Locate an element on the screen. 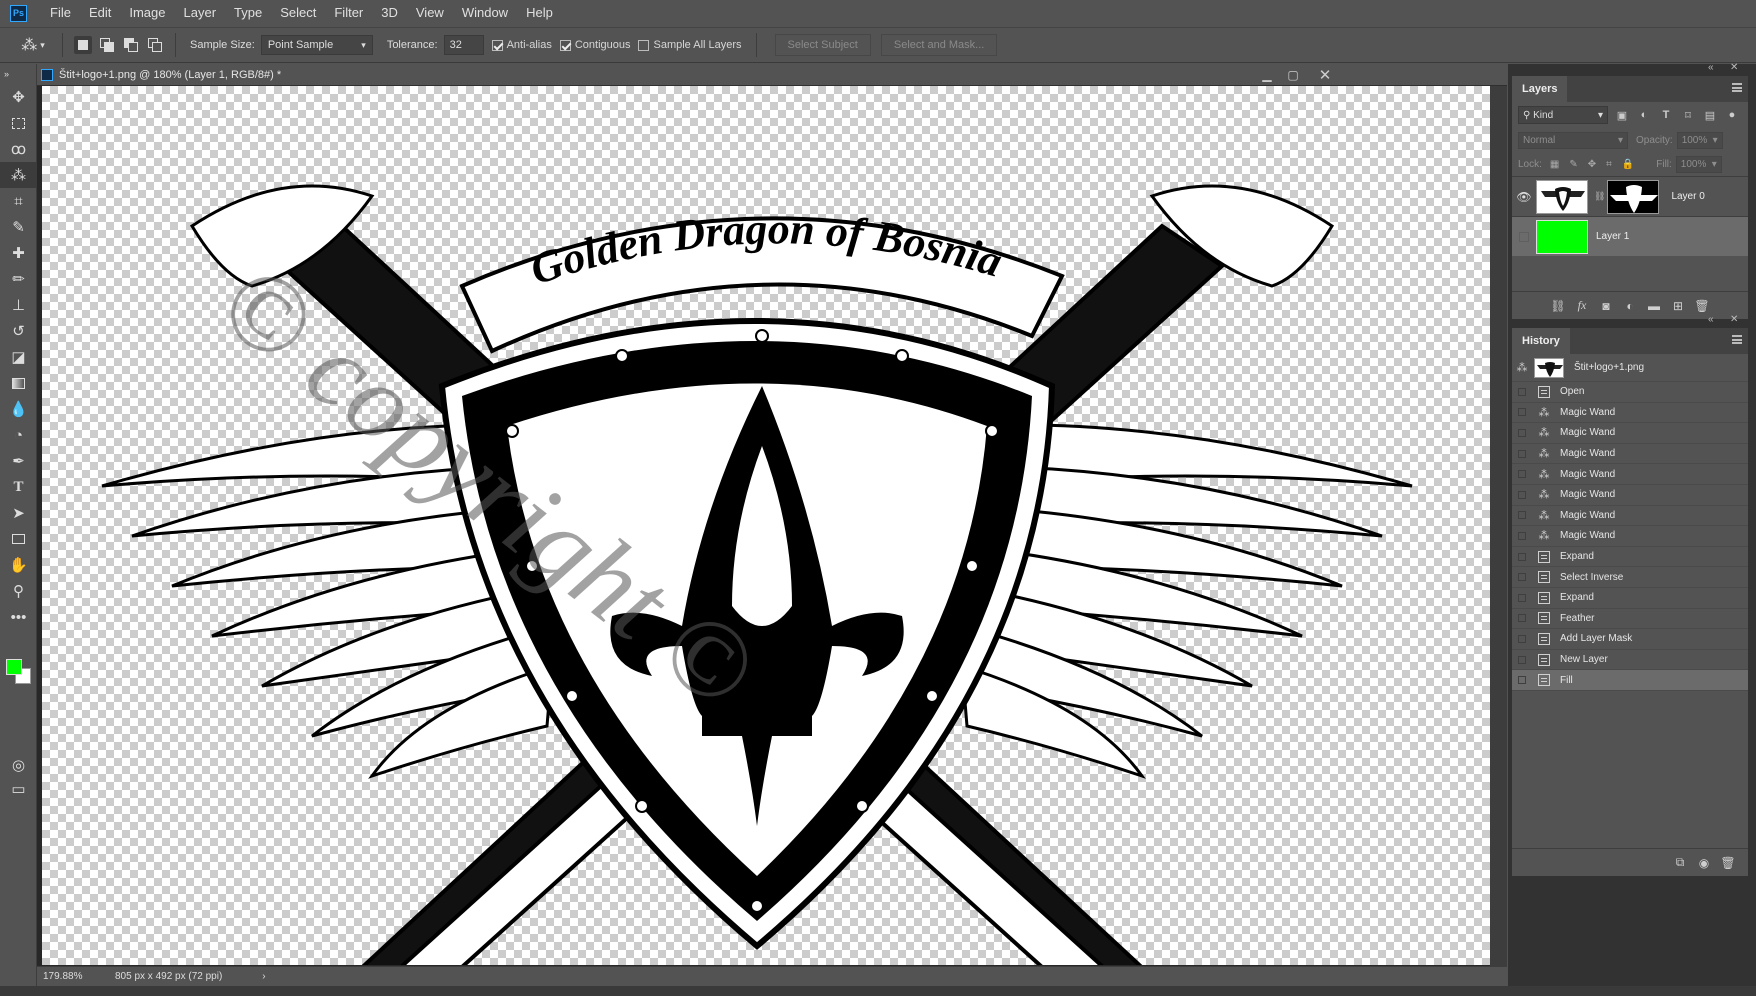 The width and height of the screenshot is (1756, 996). collapse-toolbar-icon: » is located at coordinates (18, 74).